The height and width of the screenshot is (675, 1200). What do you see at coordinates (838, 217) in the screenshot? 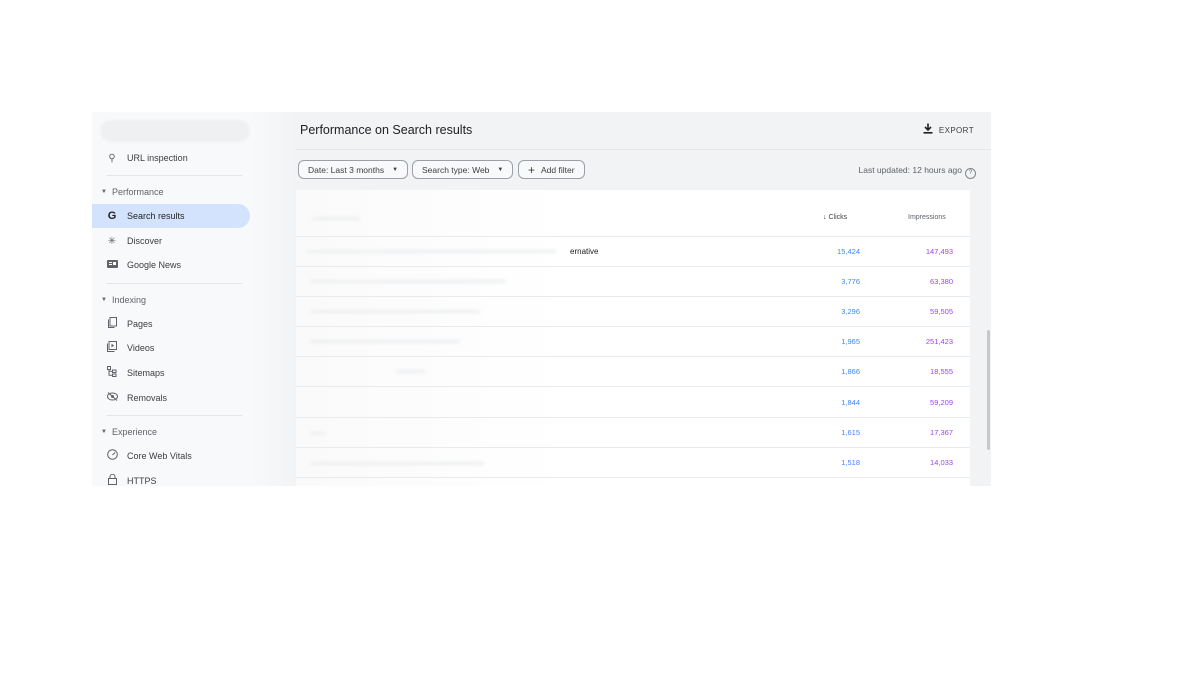
I see `column-label: Clicks` at bounding box center [838, 217].